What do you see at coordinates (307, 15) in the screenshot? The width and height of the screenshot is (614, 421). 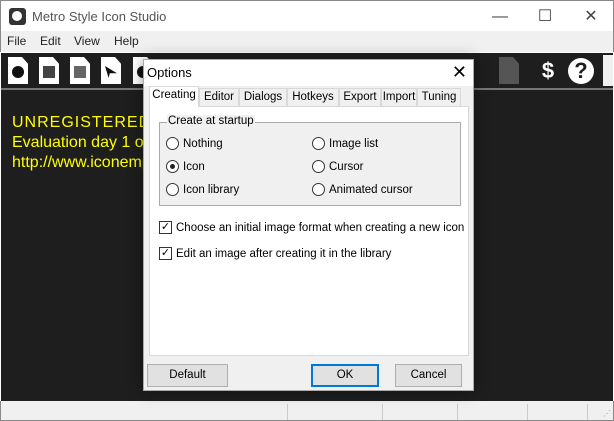 I see `title-bar: Metro Style Icon Studio — ☐ ✕` at bounding box center [307, 15].